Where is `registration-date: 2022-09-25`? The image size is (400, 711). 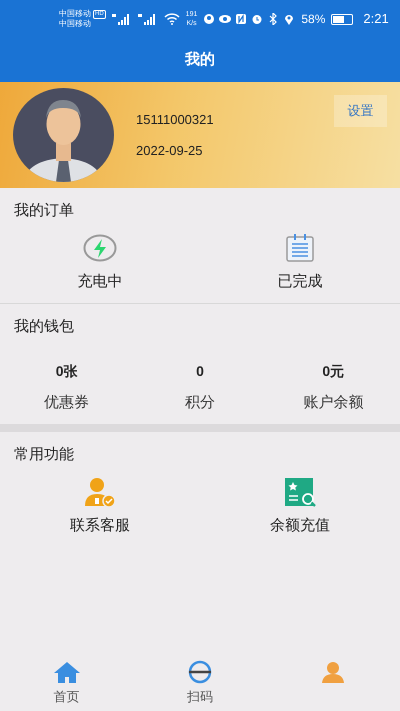
registration-date: 2022-09-25 is located at coordinates (170, 151).